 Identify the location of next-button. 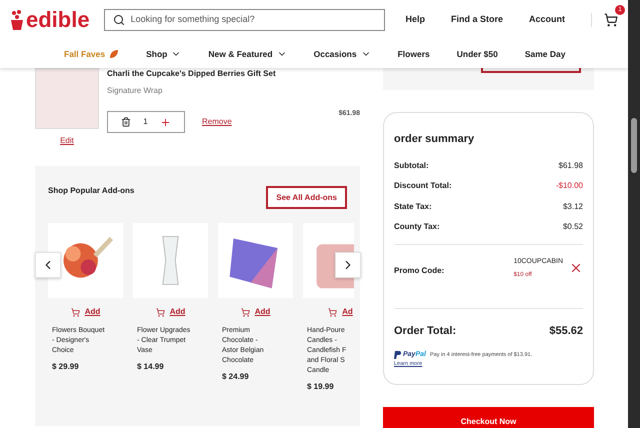
(348, 265).